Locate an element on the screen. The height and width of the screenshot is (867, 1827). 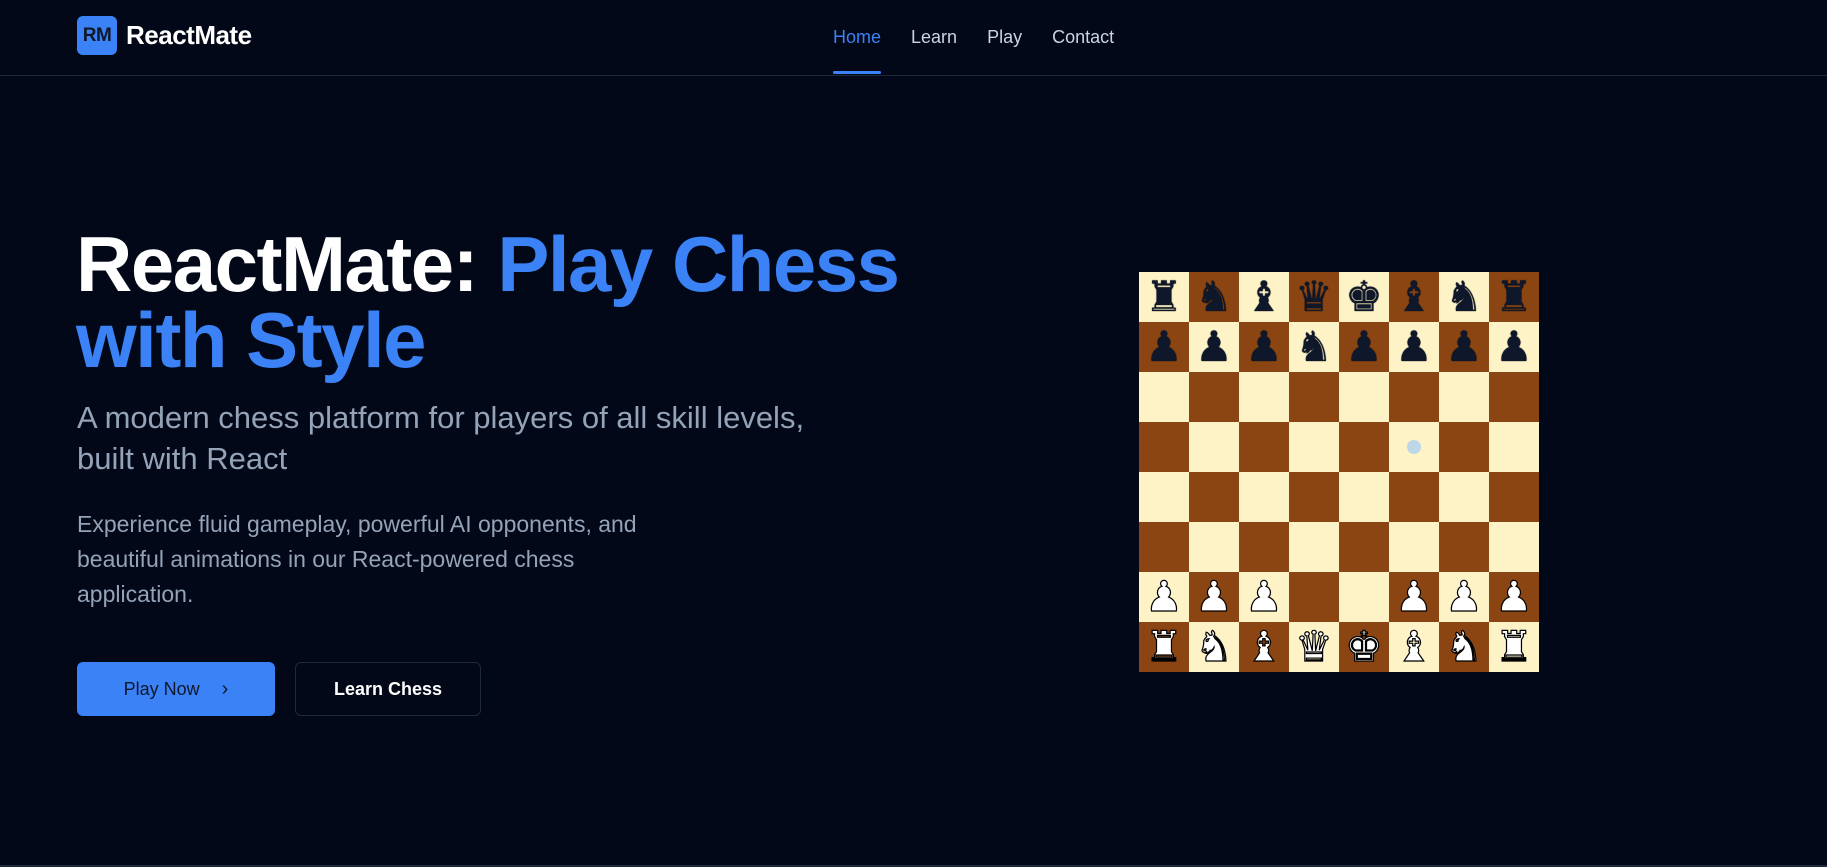
nav-link-play: Play is located at coordinates (1004, 38).